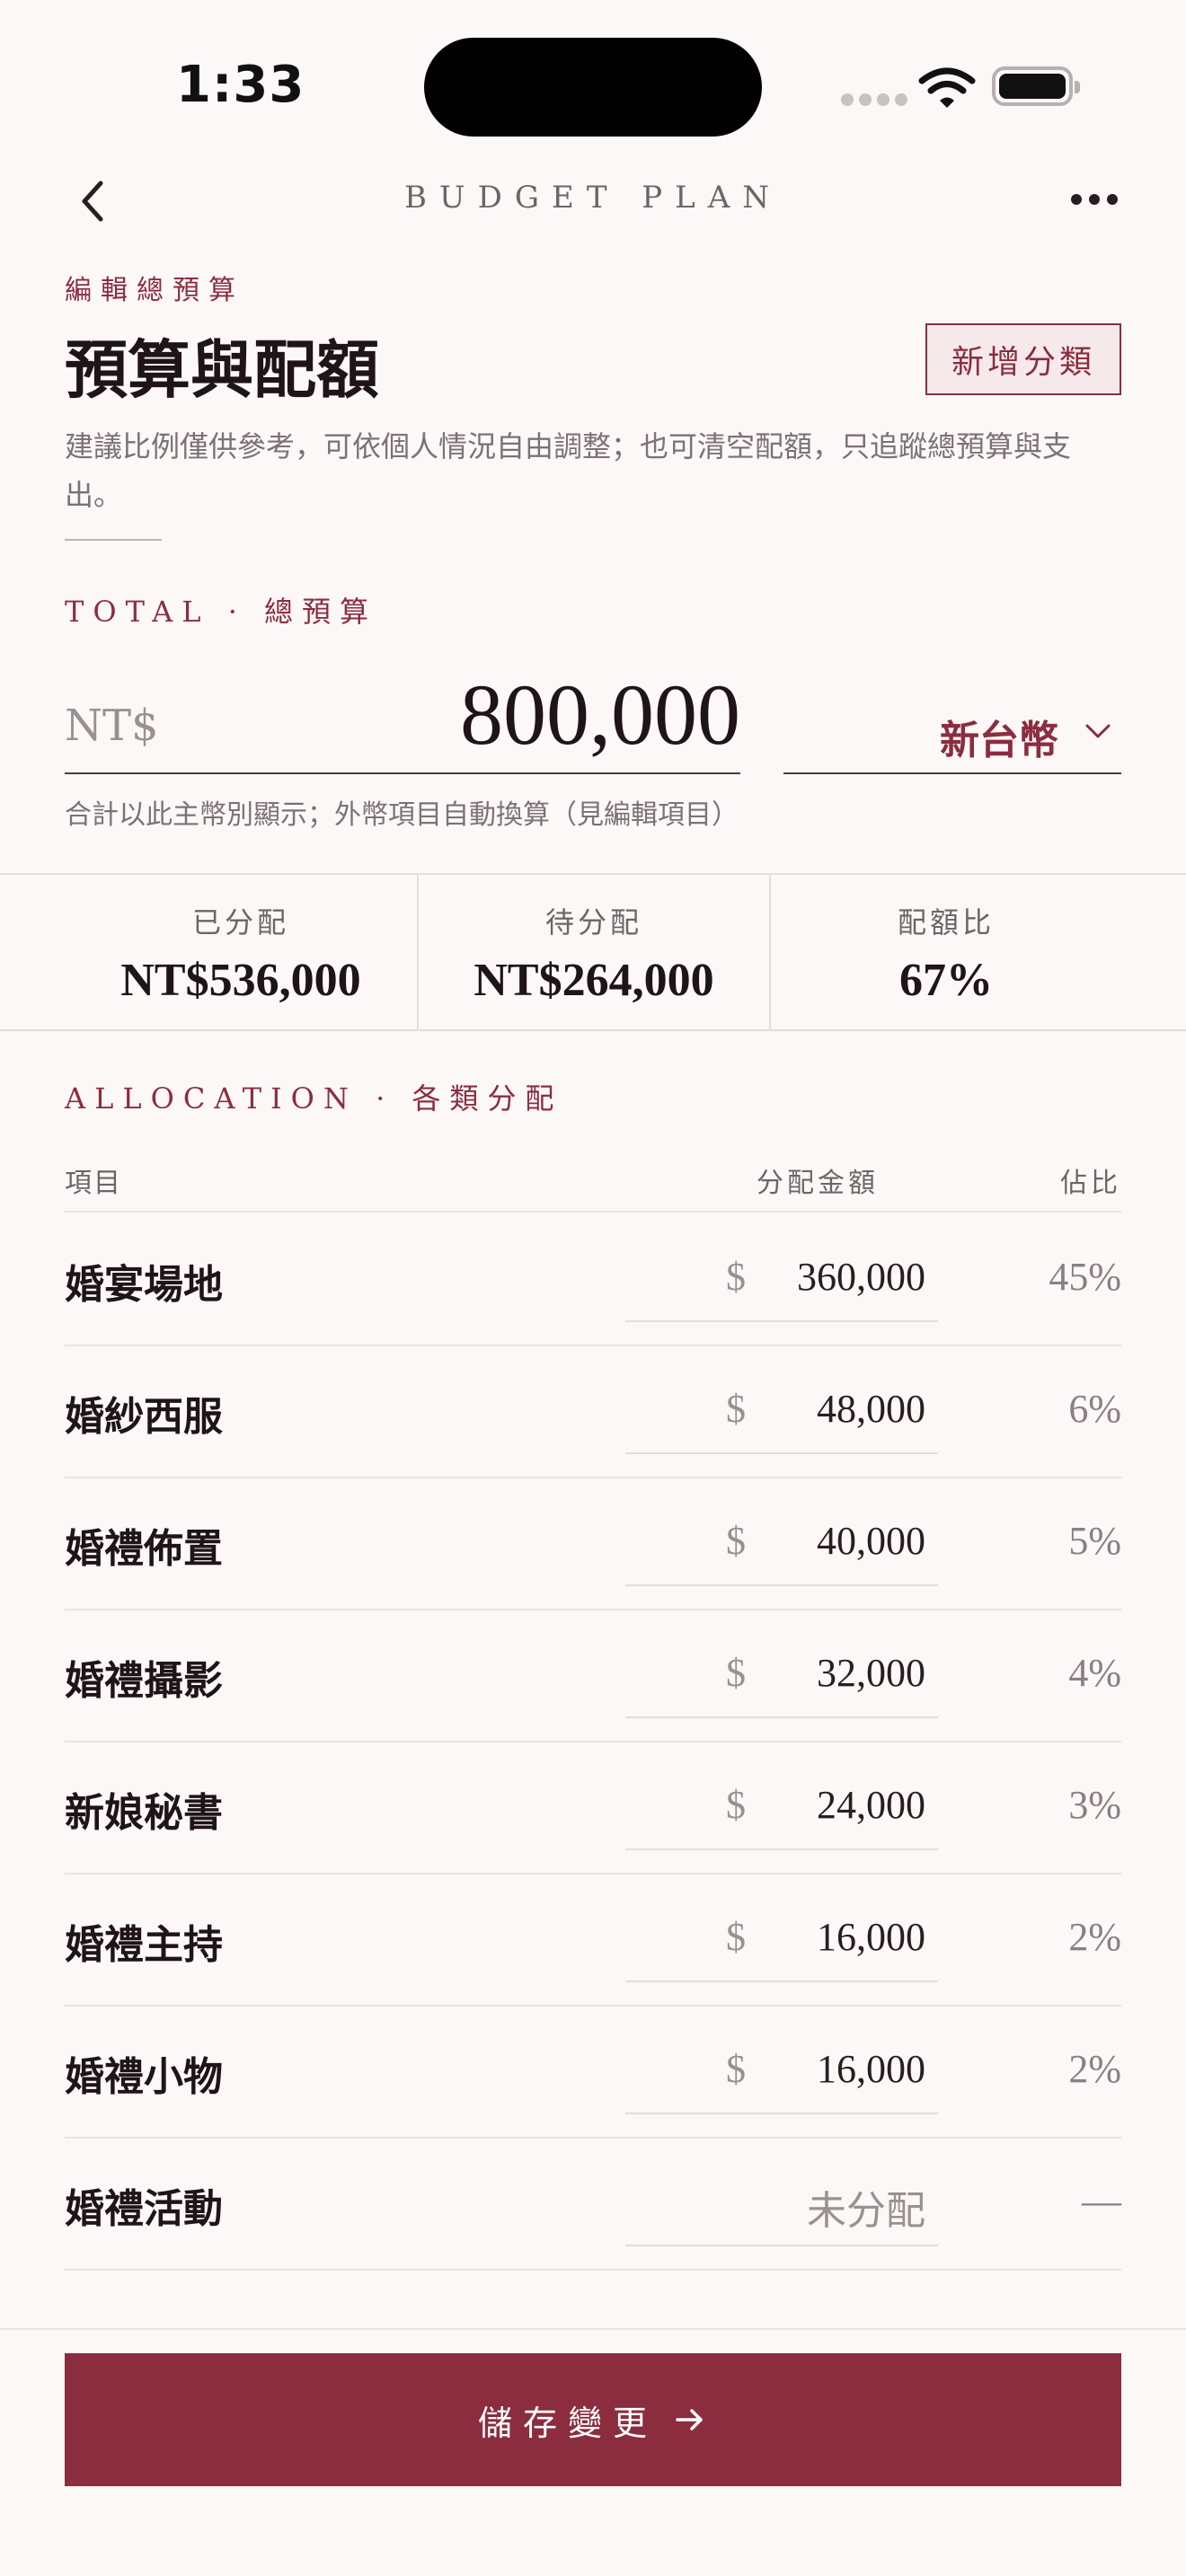  Describe the element at coordinates (593, 1941) in the screenshot. I see `allocation-row: 婚禮主持 $ 16,000 2%` at that location.